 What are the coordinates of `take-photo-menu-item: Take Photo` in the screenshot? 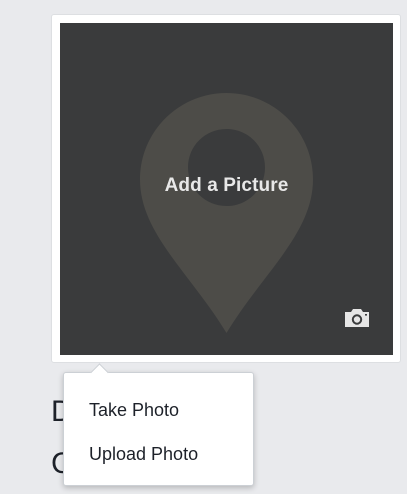 It's located at (158, 410).